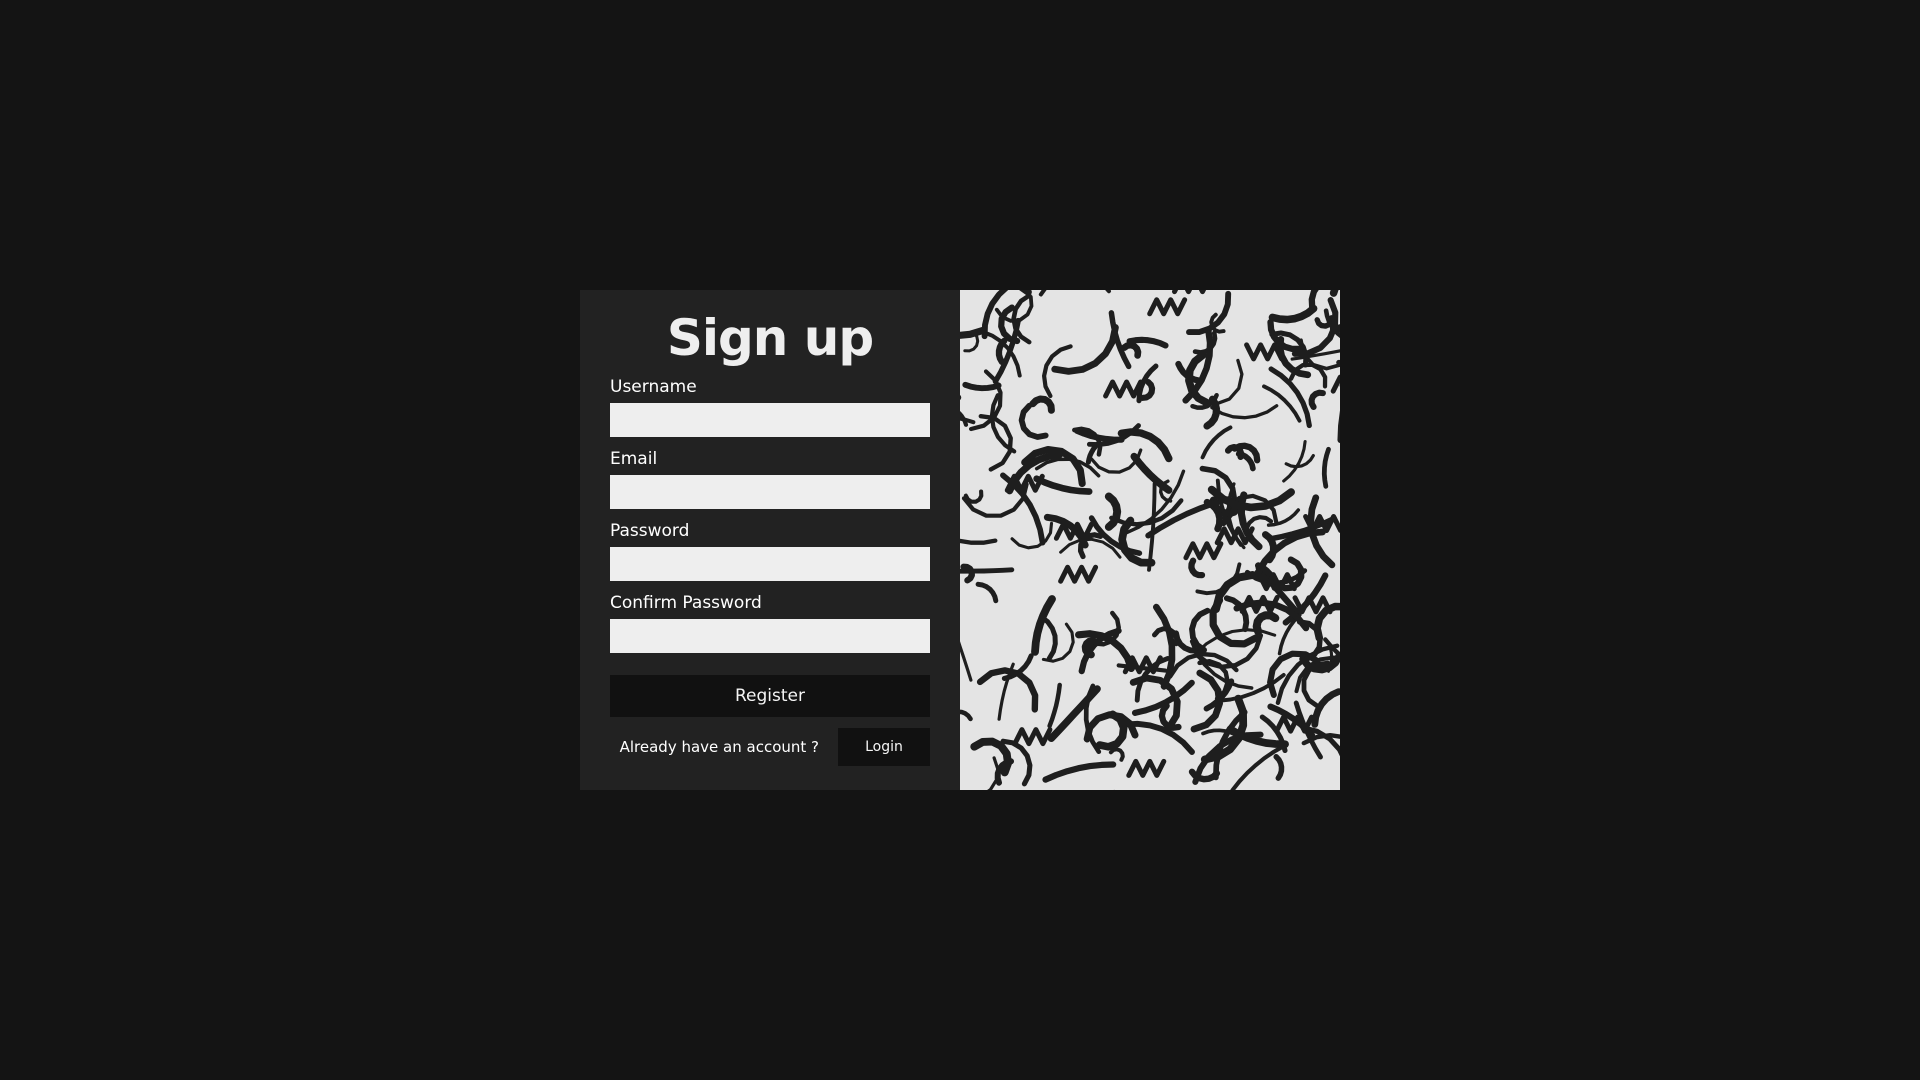  What do you see at coordinates (719, 747) in the screenshot?
I see `login-prompt: Already have an account ?` at bounding box center [719, 747].